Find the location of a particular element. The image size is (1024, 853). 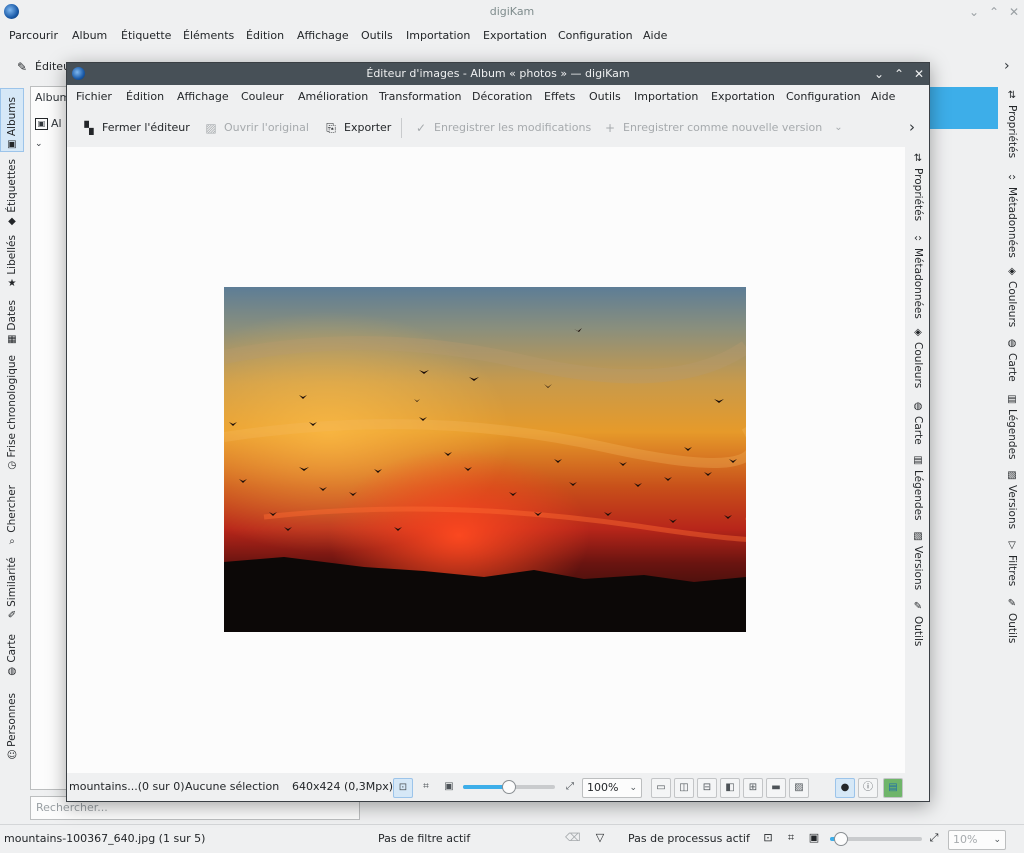

left-tab-etiquettes: ◆ Étiquettes is located at coordinates (12, 192).